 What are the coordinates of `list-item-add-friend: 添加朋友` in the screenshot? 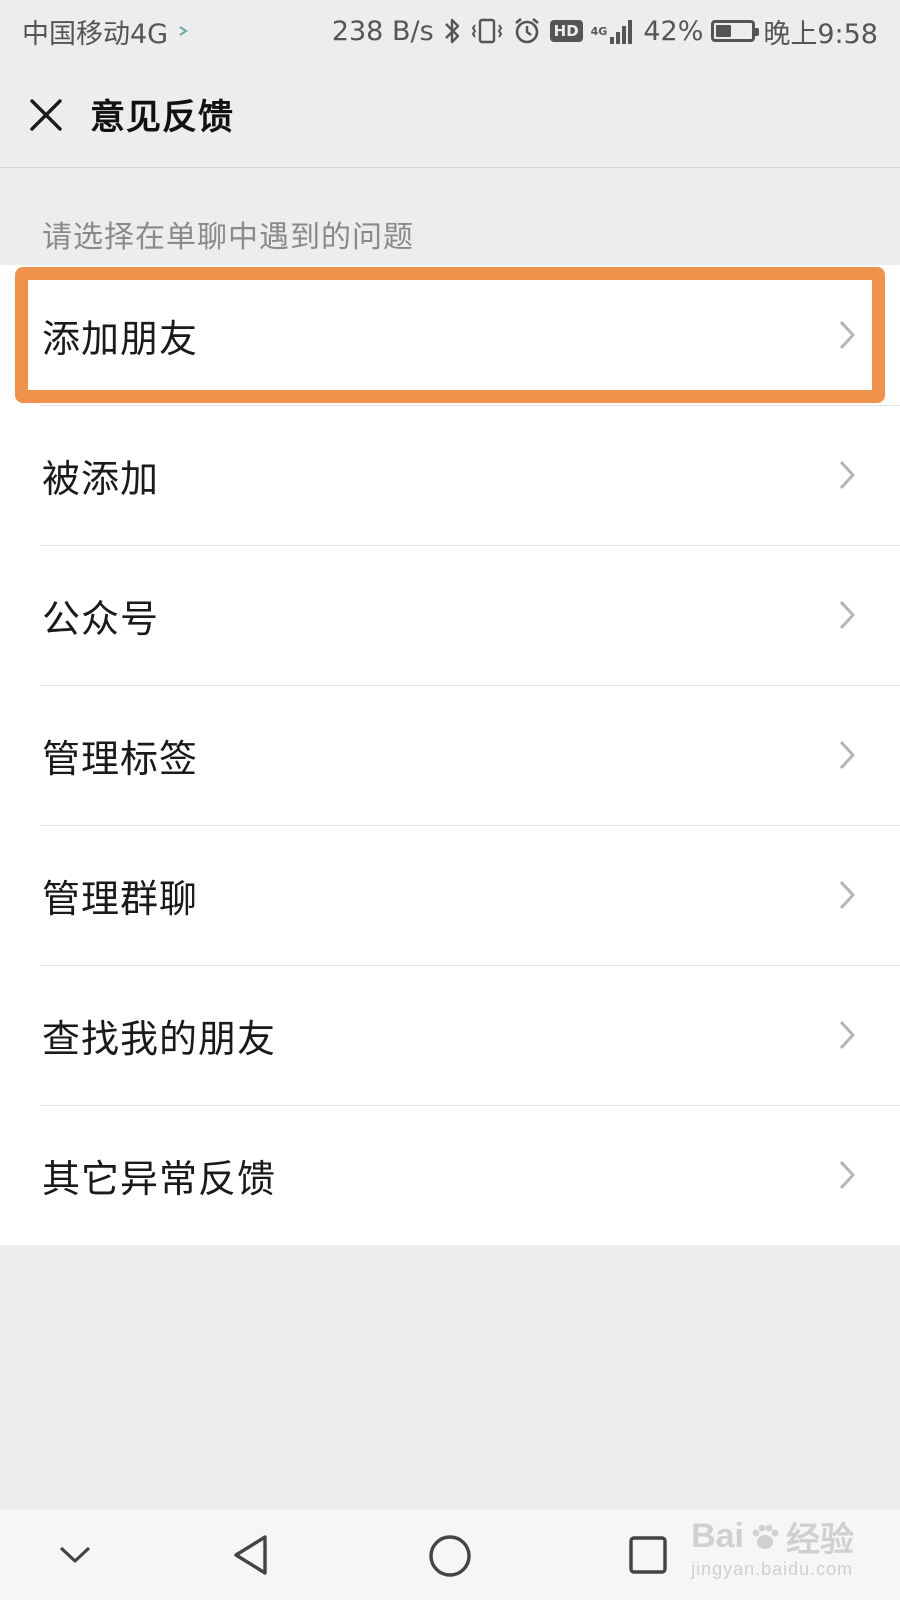 It's located at (450, 335).